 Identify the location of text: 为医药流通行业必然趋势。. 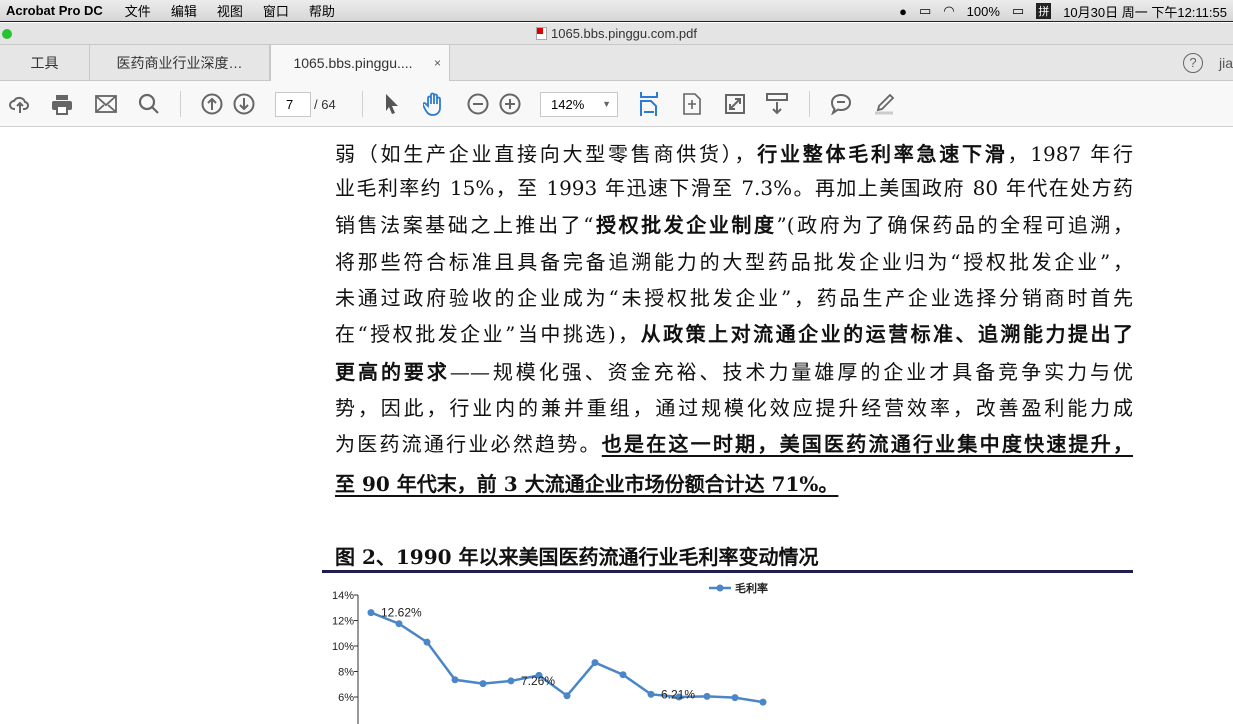
(468, 444).